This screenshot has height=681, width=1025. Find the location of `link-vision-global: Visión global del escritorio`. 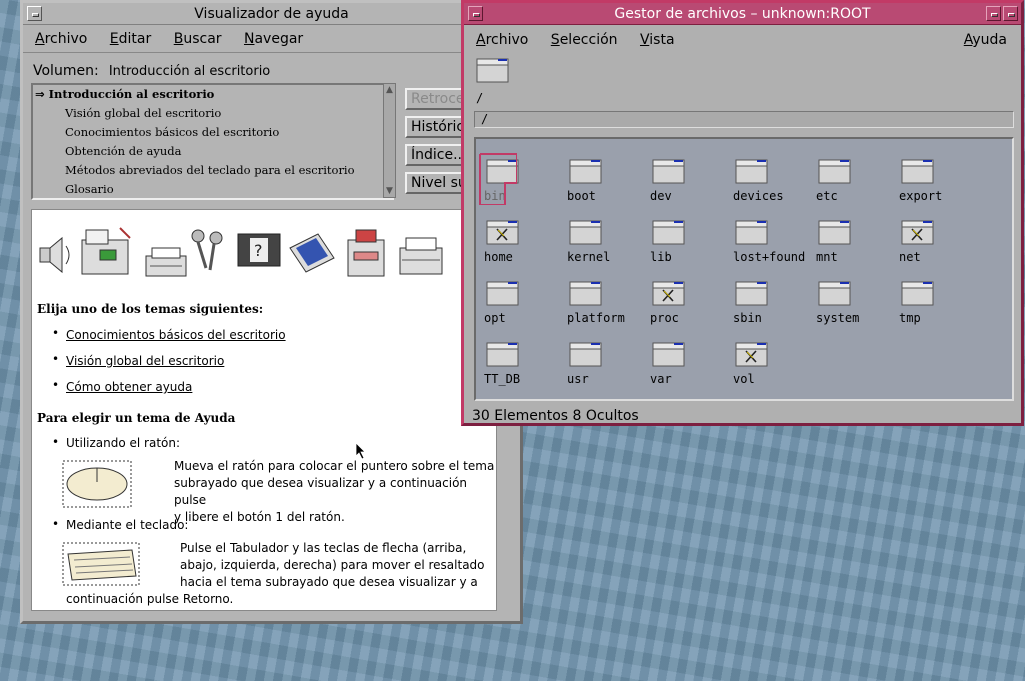

link-vision-global: Visión global del escritorio is located at coordinates (145, 361).